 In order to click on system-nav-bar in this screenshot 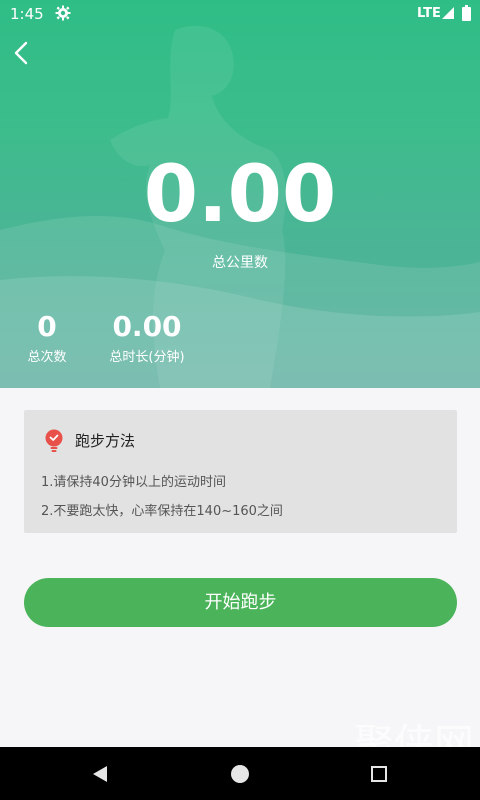, I will do `click(240, 773)`.